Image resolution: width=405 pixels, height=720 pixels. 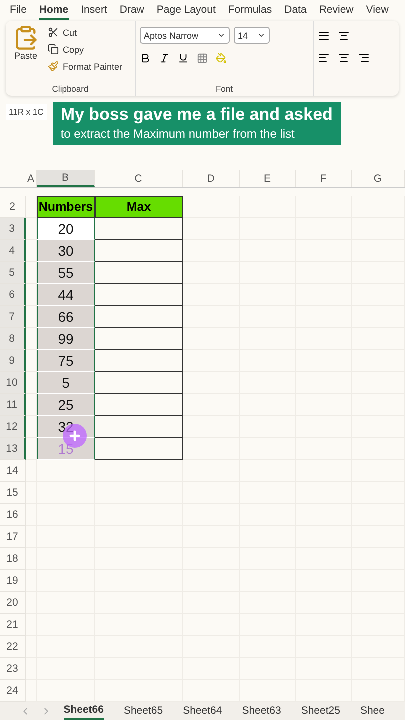 What do you see at coordinates (336, 10) in the screenshot?
I see `menu-tab: Review` at bounding box center [336, 10].